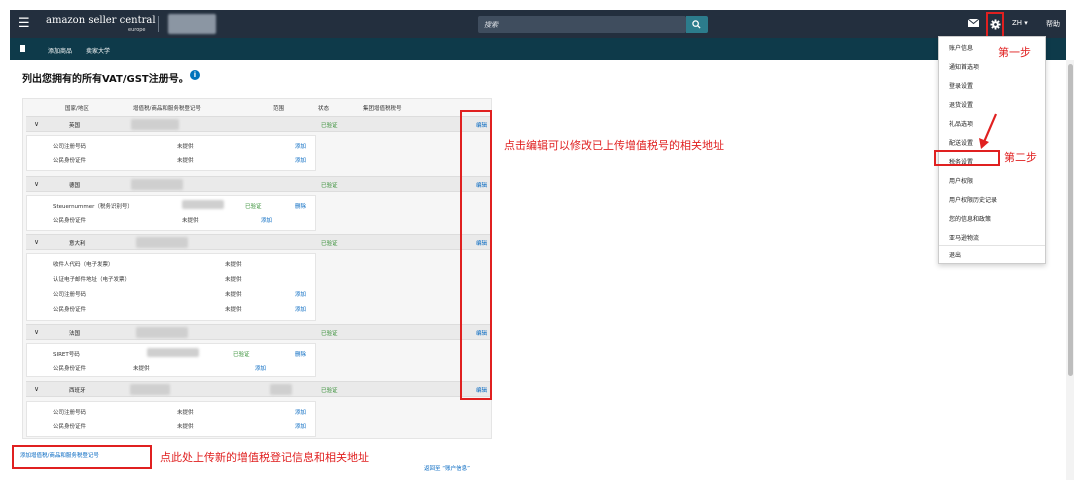 This screenshot has height=484, width=1080. I want to click on country-name: 西班牙, so click(77, 391).